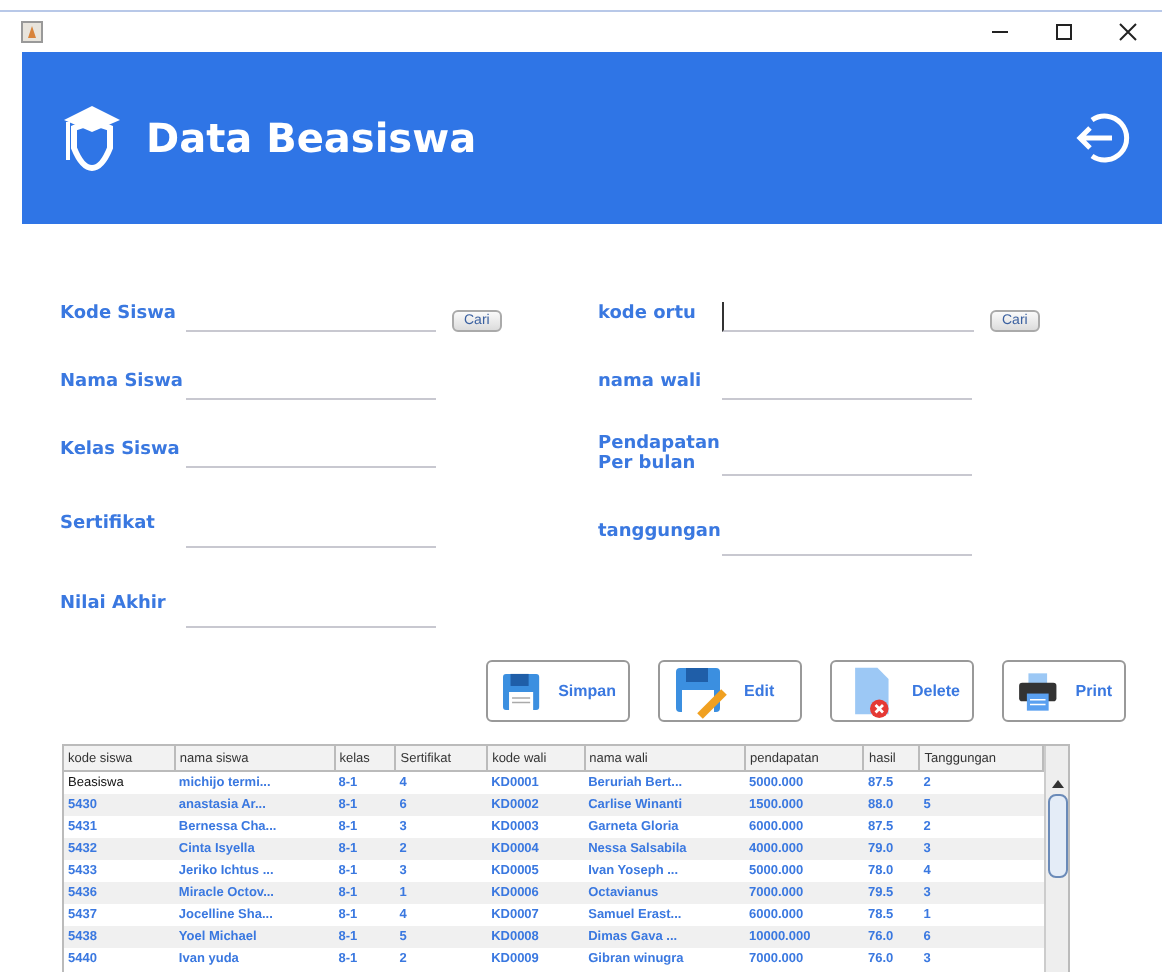 Image resolution: width=1162 pixels, height=972 pixels. Describe the element at coordinates (648, 314) in the screenshot. I see `field-label: kode ortu` at that location.